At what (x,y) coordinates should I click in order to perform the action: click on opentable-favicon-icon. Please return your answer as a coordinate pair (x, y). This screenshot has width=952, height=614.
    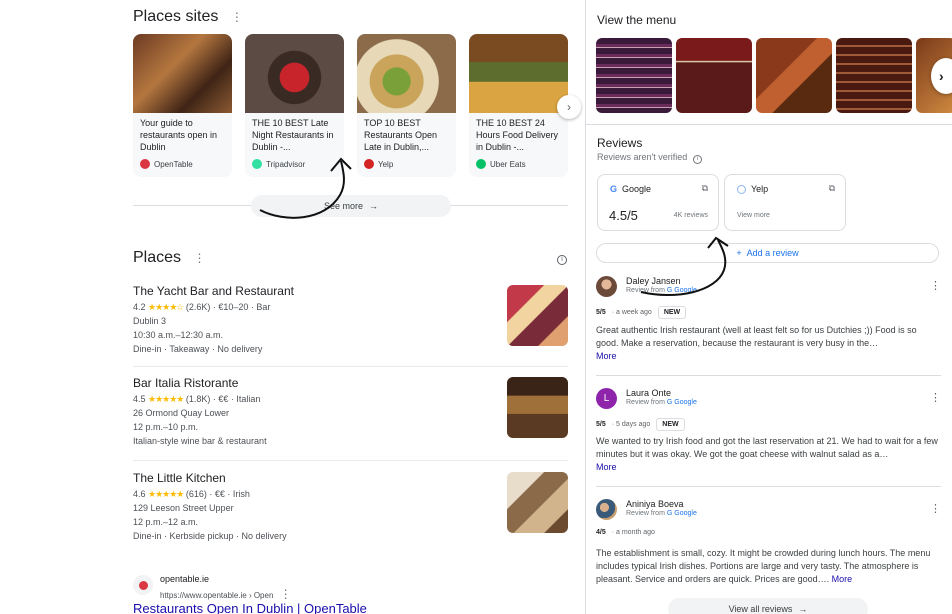
    Looking at the image, I should click on (143, 585).